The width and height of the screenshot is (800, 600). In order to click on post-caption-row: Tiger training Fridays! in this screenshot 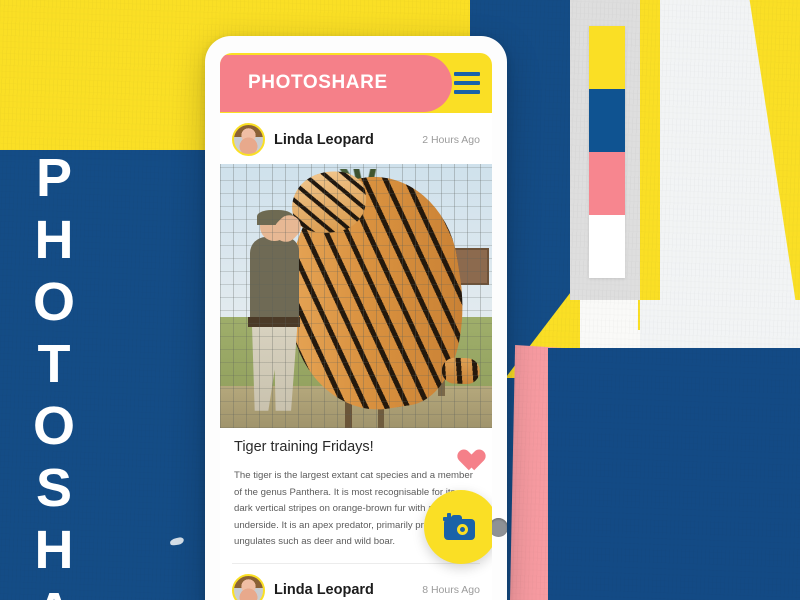, I will do `click(356, 447)`.